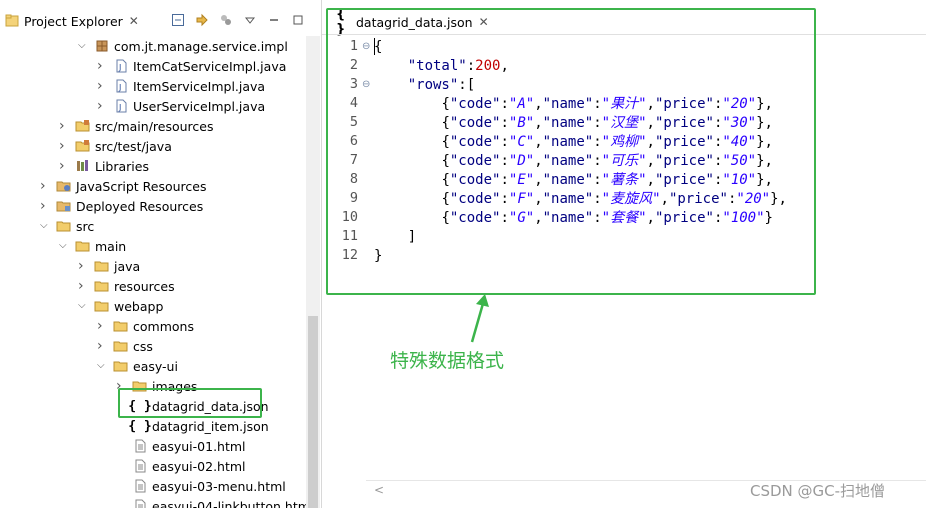 The width and height of the screenshot is (926, 508). Describe the element at coordinates (73, 21) in the screenshot. I see `explorer-tab-label: Project Explorer` at that location.